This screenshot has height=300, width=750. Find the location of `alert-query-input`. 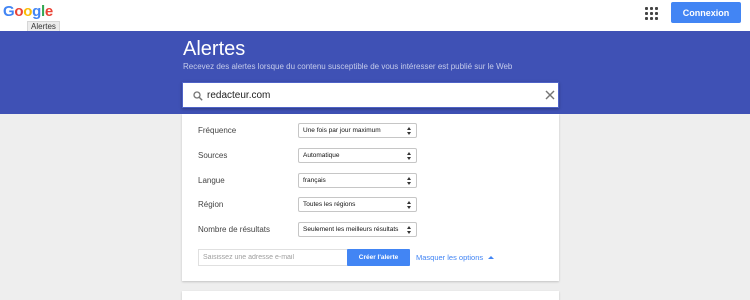

alert-query-input is located at coordinates (372, 95).